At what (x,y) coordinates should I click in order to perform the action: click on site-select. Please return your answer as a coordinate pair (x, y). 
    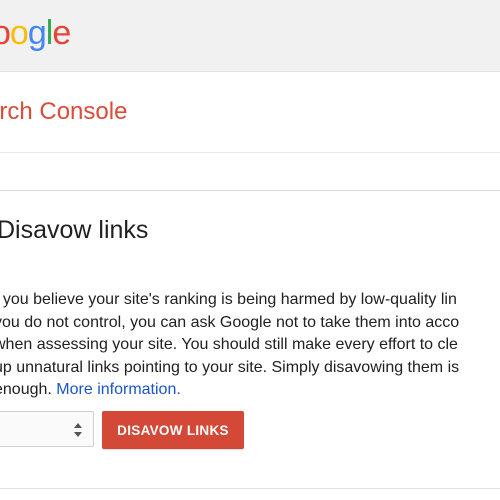
    Looking at the image, I should click on (47, 429).